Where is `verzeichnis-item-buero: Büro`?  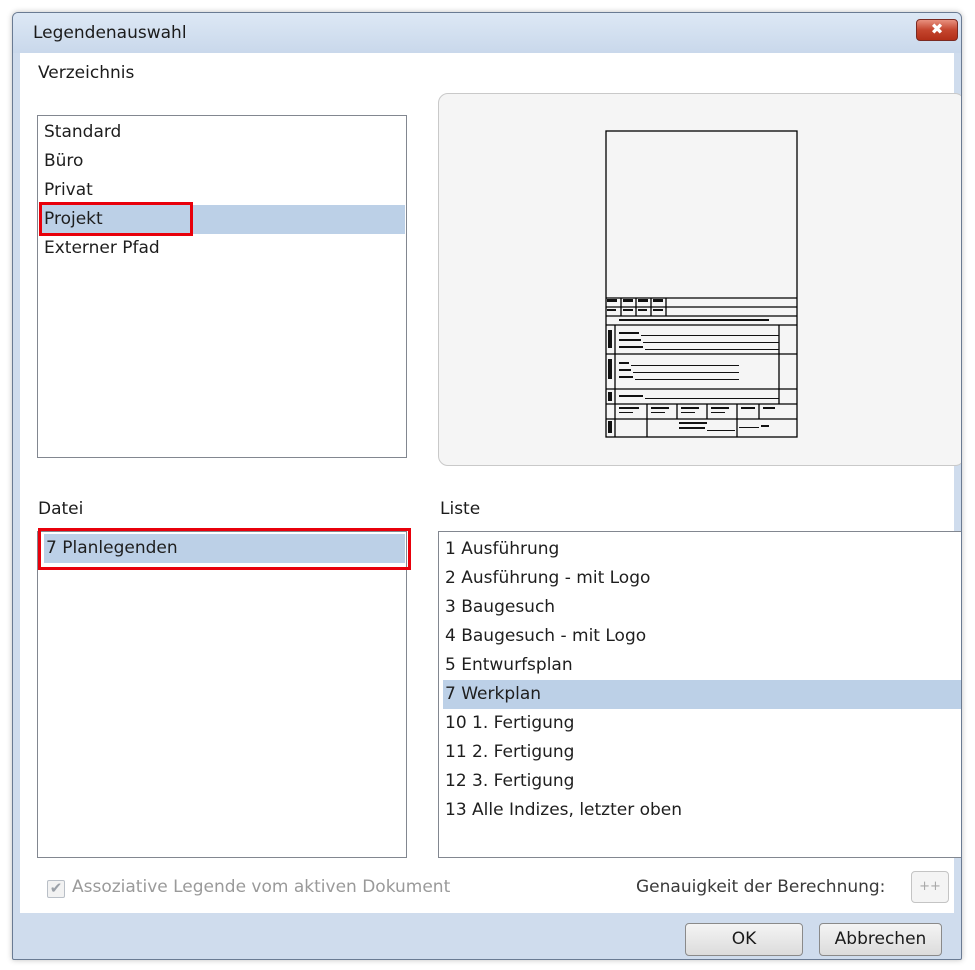
verzeichnis-item-buero: Büro is located at coordinates (223, 161).